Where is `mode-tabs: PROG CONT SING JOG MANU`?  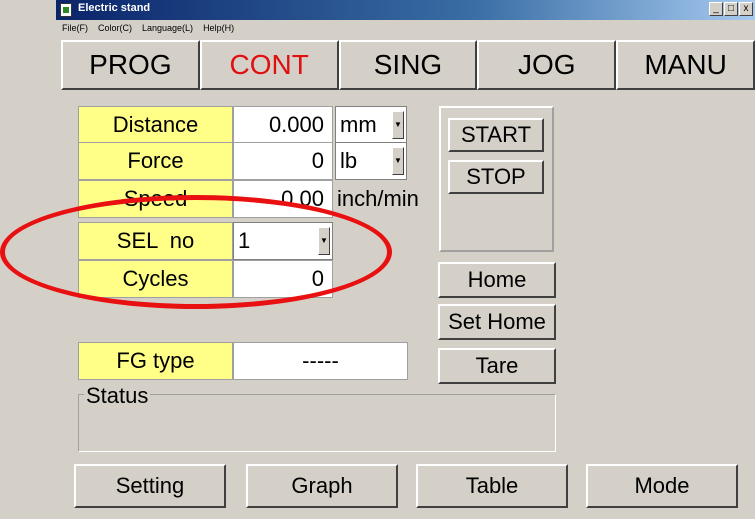
mode-tabs: PROG CONT SING JOG MANU is located at coordinates (408, 66).